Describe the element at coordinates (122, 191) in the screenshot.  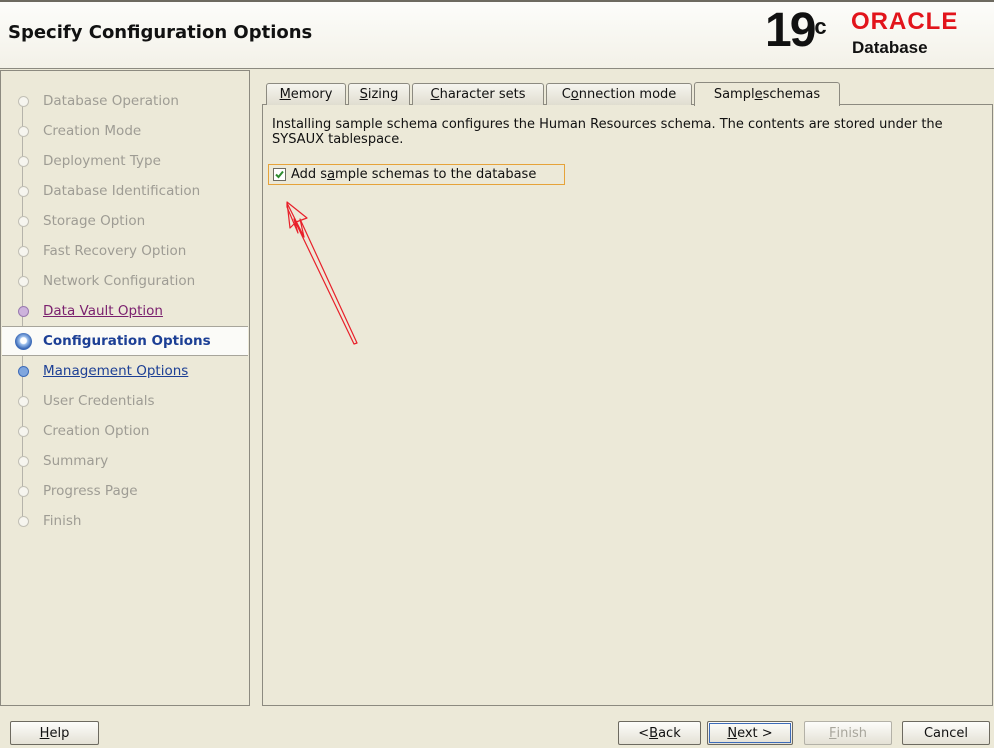
I see `nav-item-label: Database Identification` at that location.